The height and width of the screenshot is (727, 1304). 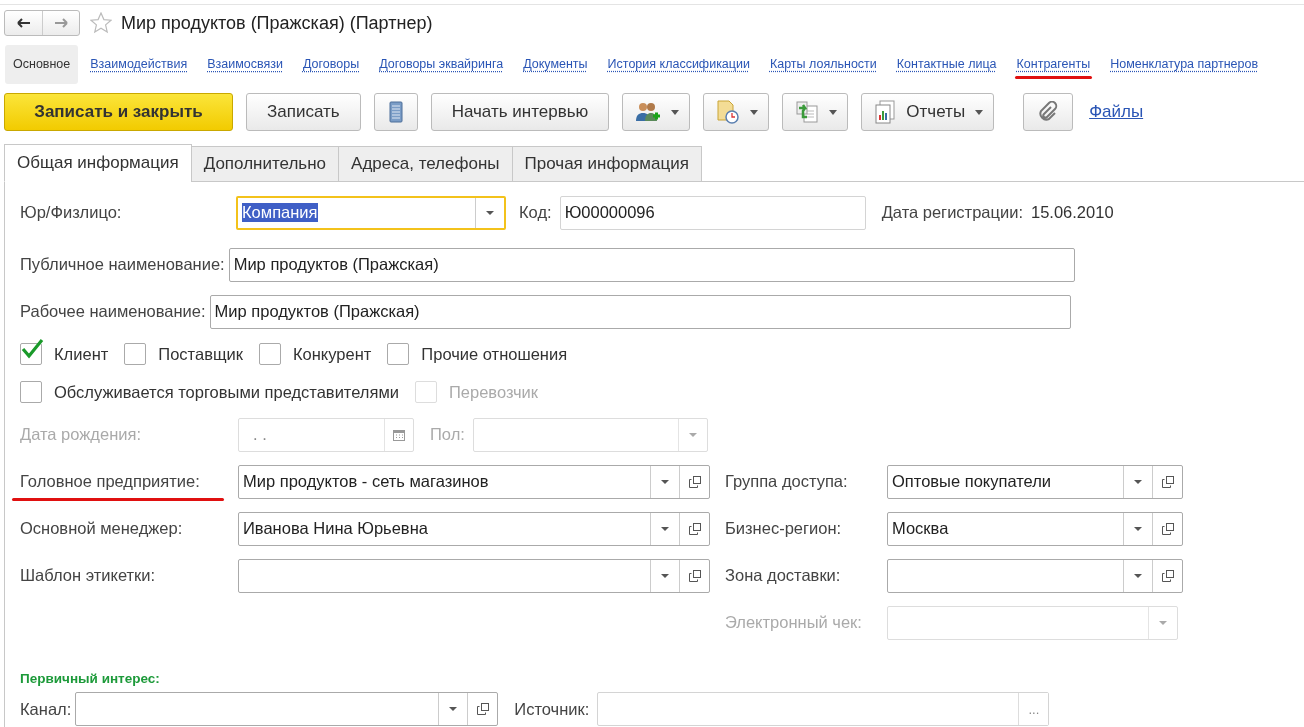 I want to click on checkbox-label: Поставщик, so click(x=200, y=354).